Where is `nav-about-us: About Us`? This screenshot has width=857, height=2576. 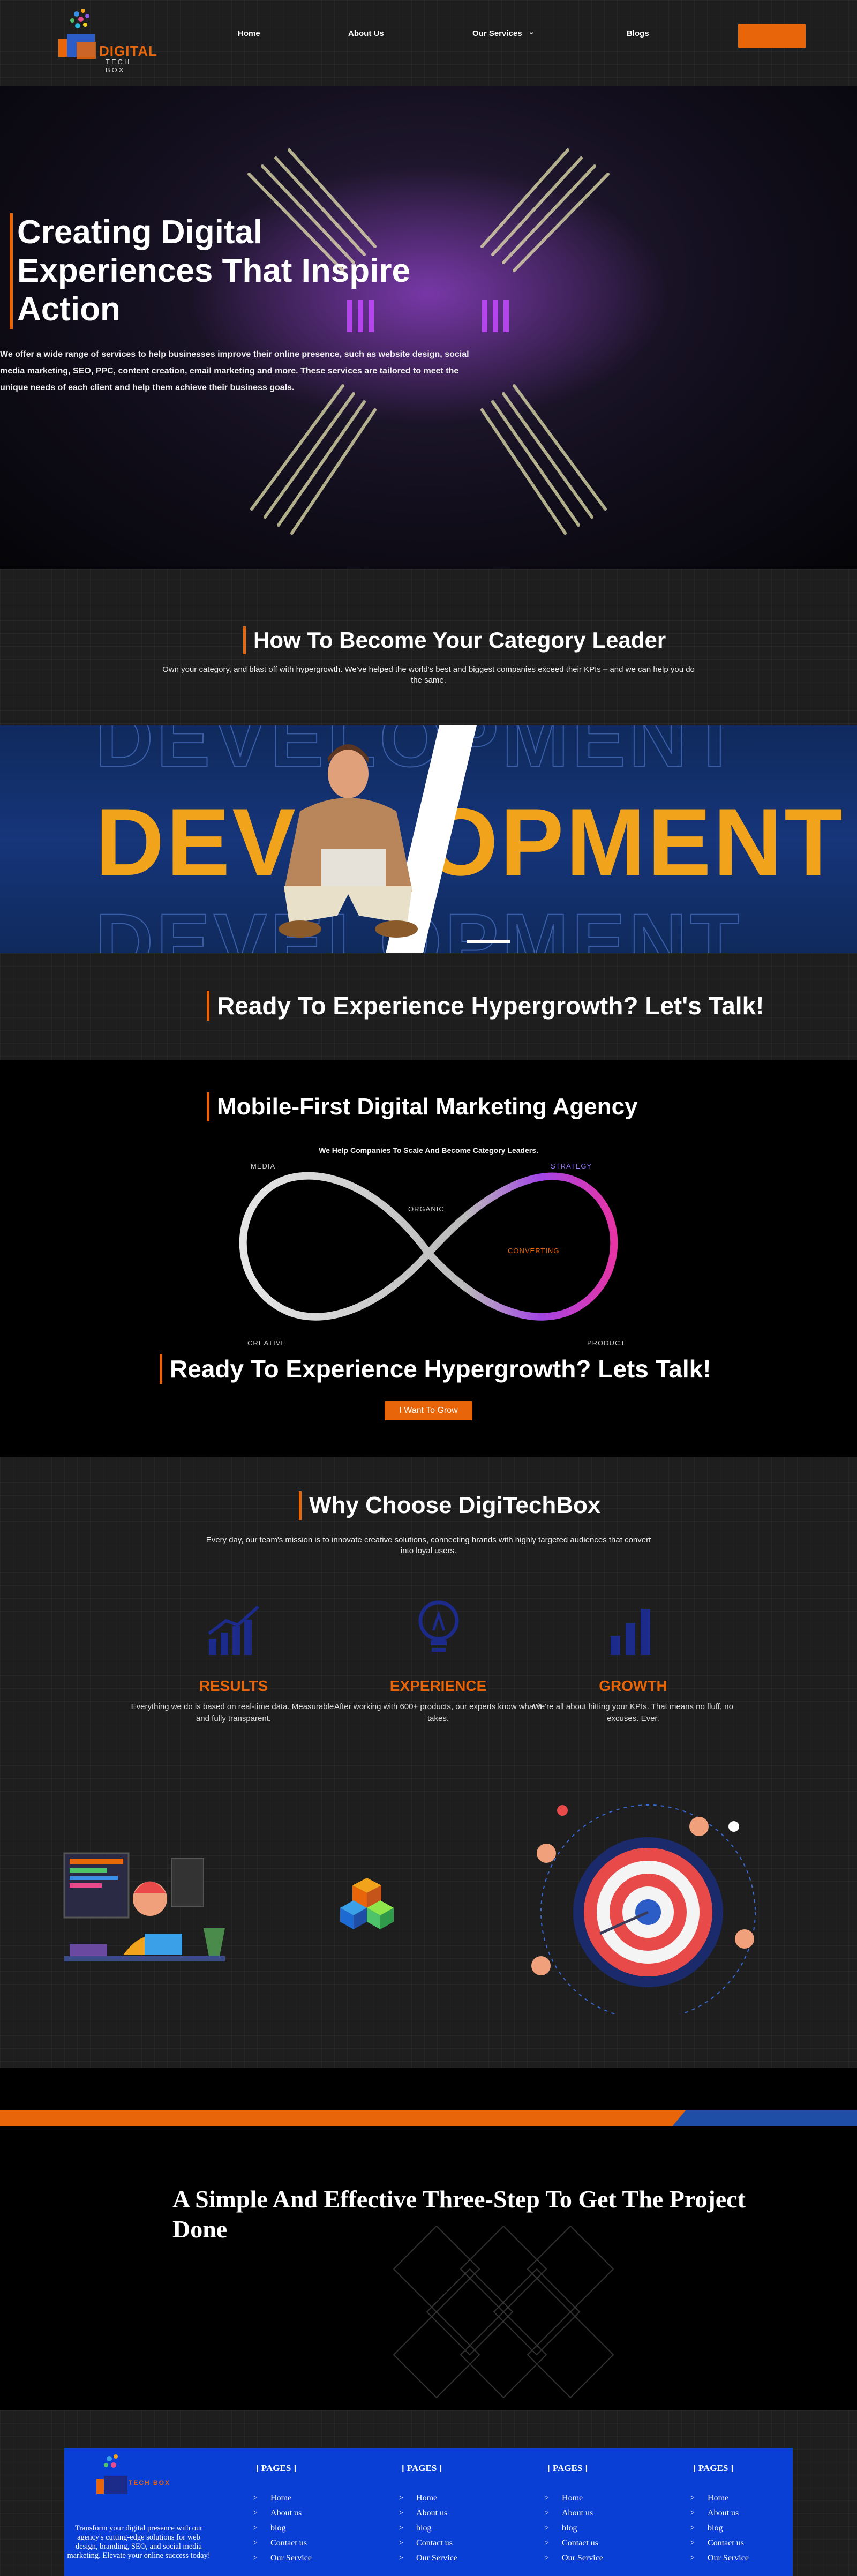
nav-about-us: About Us is located at coordinates (366, 33).